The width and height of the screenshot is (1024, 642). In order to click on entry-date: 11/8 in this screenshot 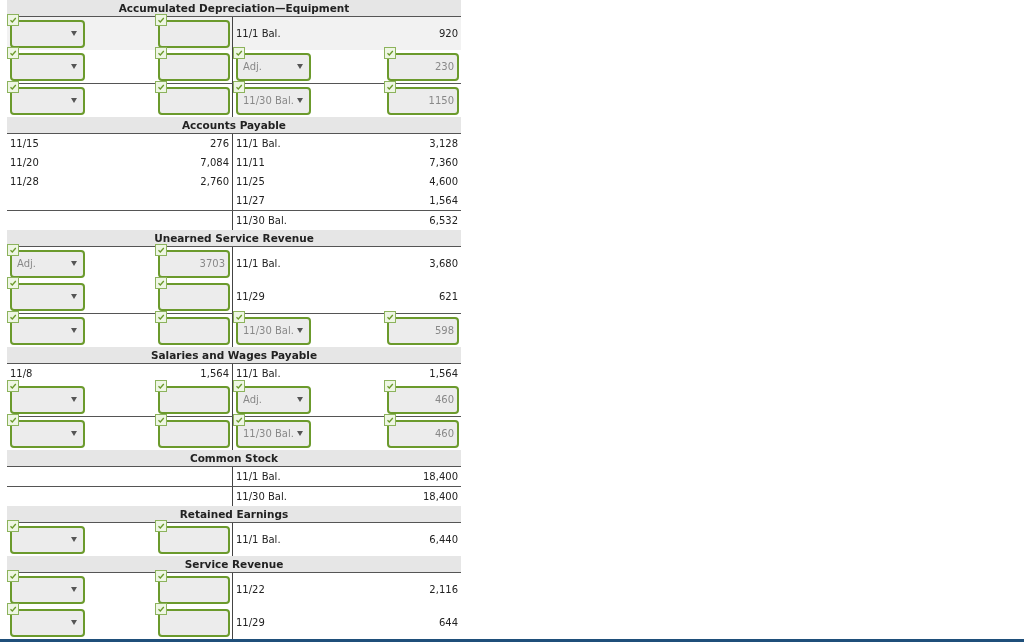, I will do `click(21, 373)`.